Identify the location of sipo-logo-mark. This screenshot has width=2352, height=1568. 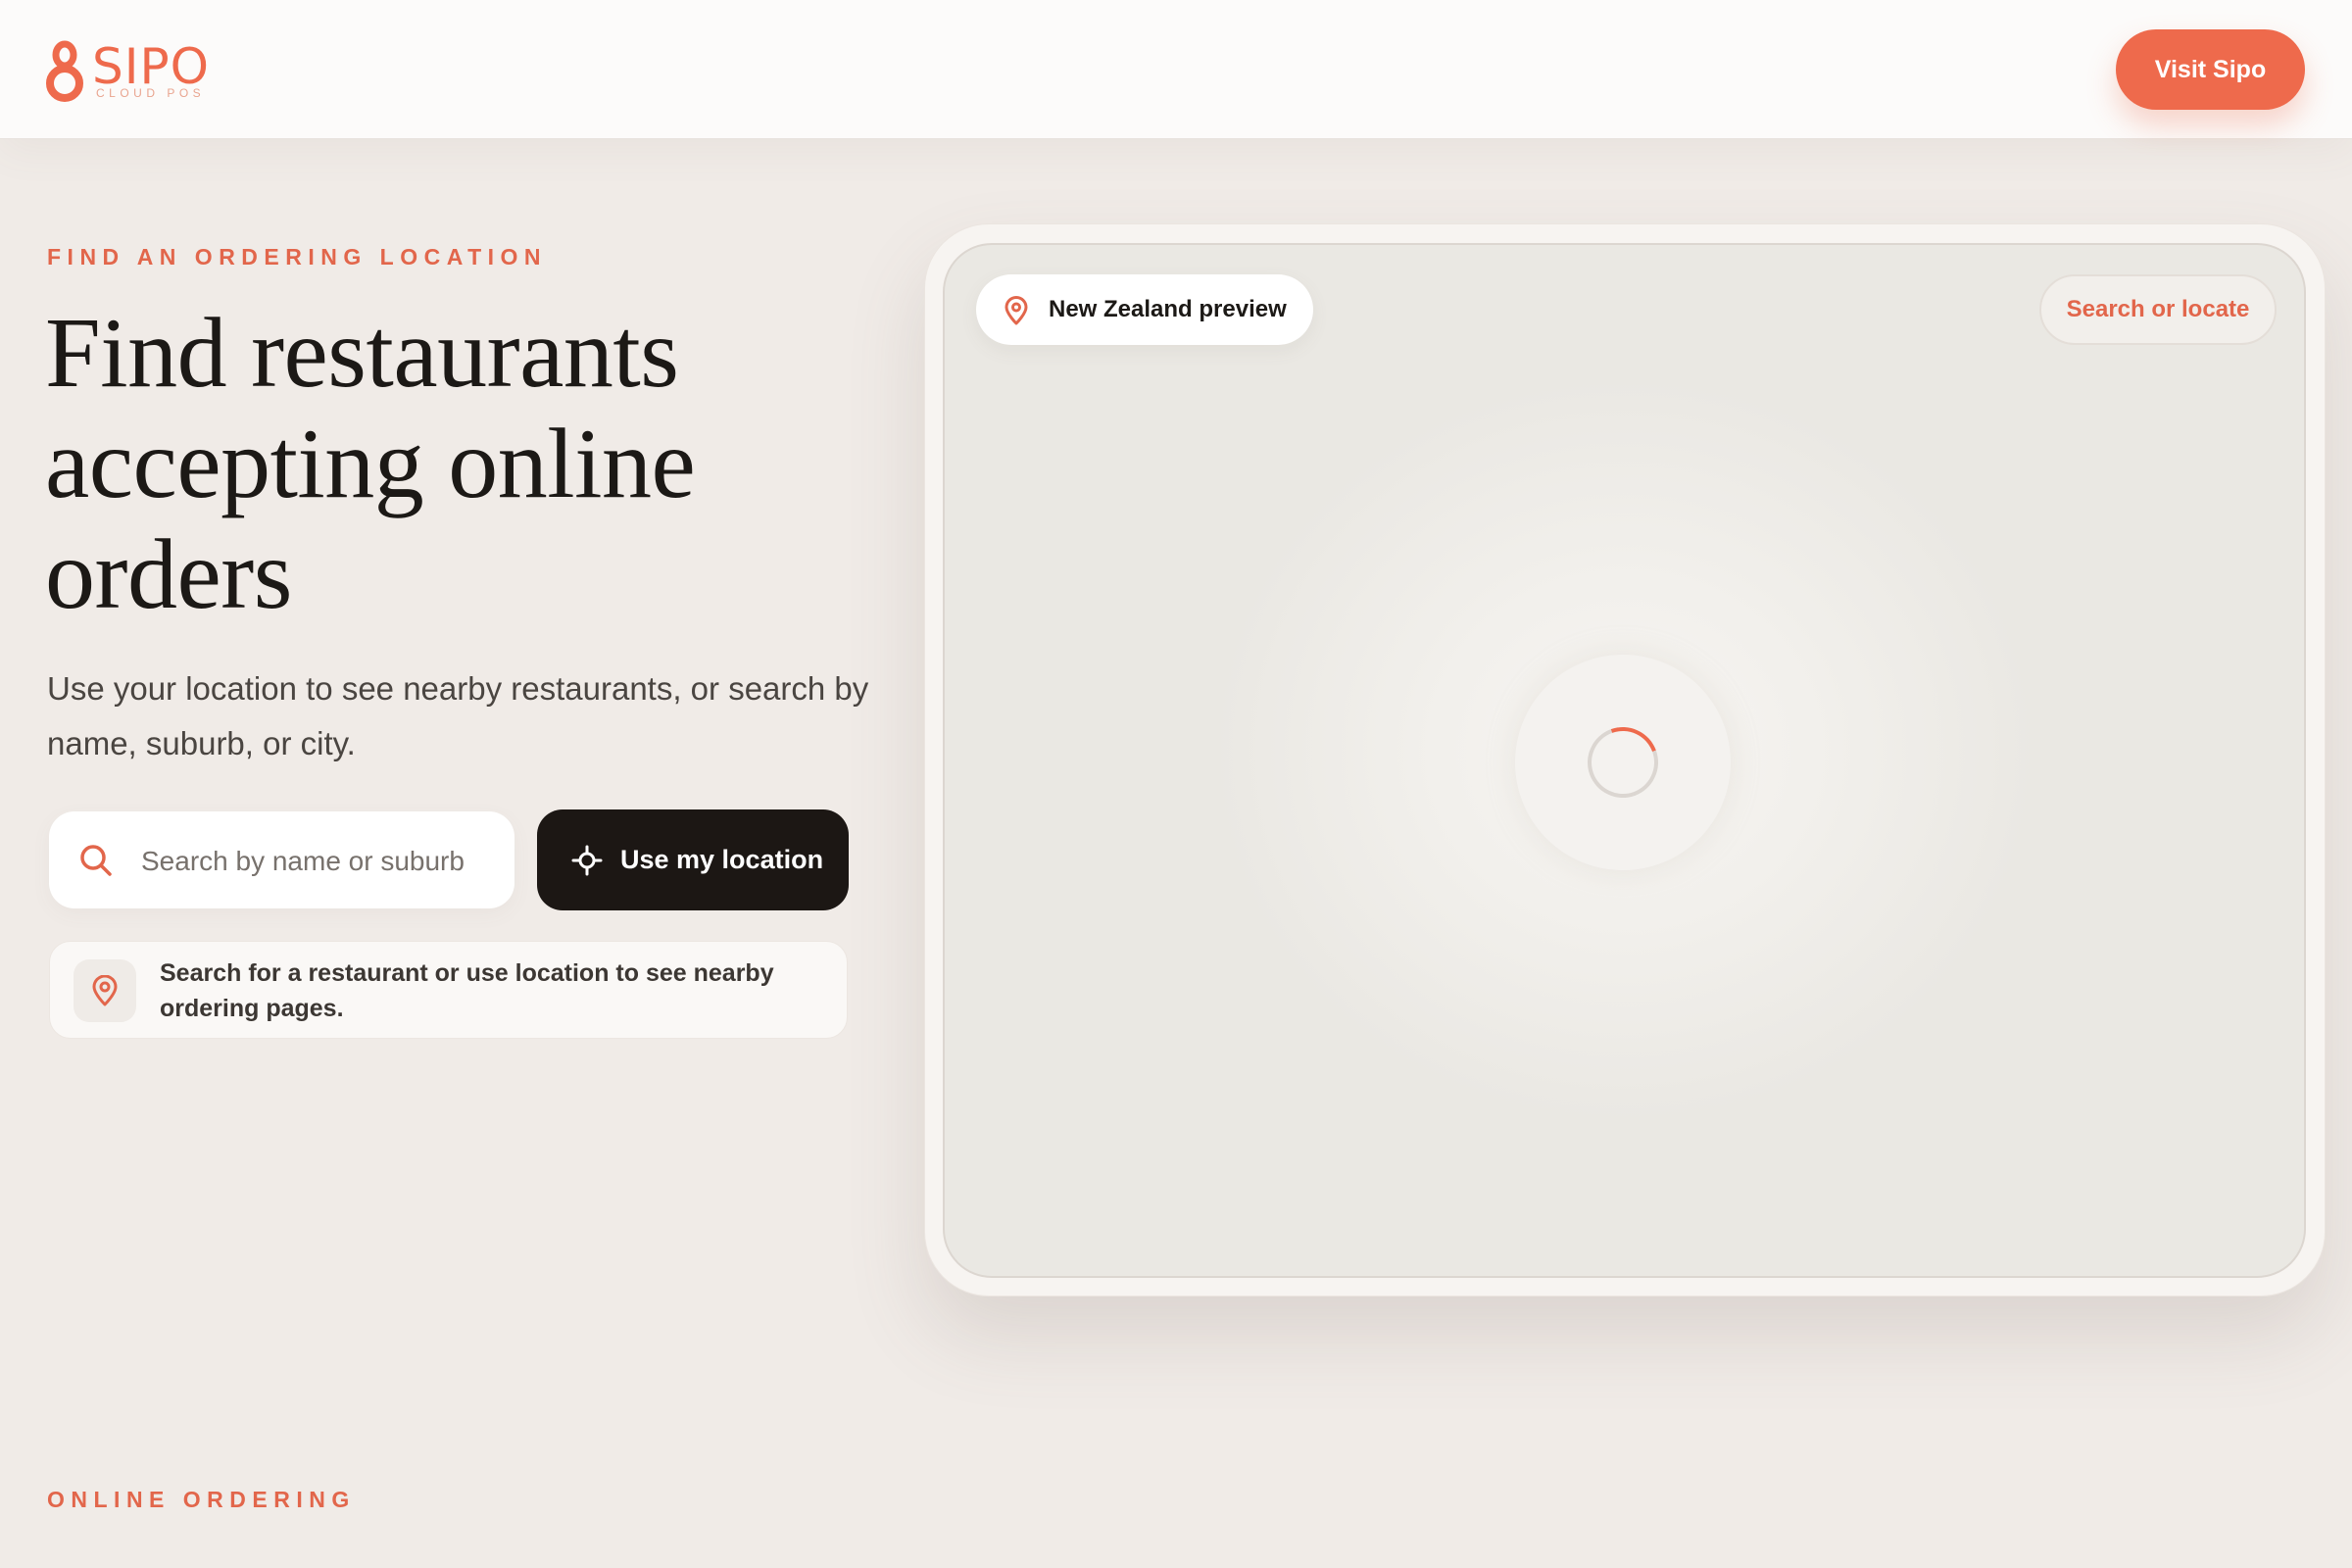
(64, 71).